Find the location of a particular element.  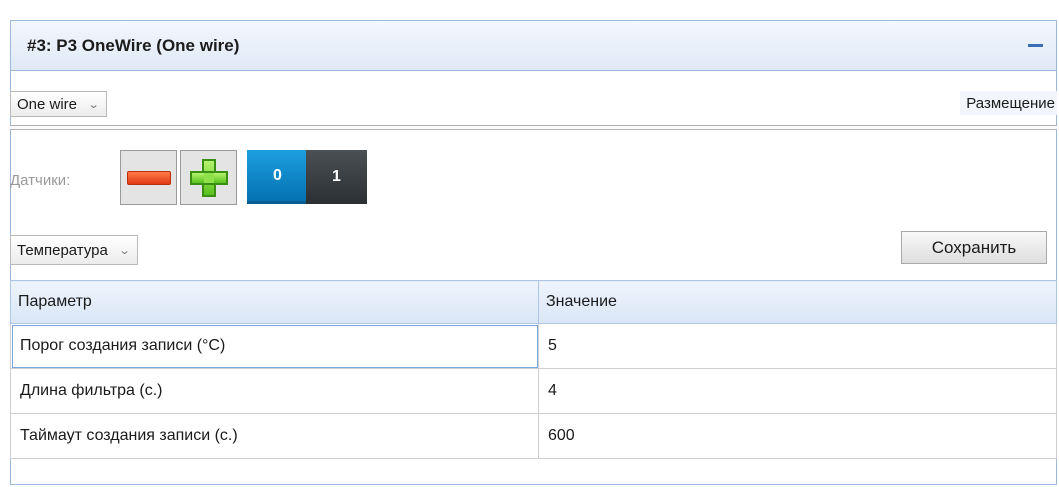

table-row: Таймаут создания записи (с.) 600 is located at coordinates (533, 436).